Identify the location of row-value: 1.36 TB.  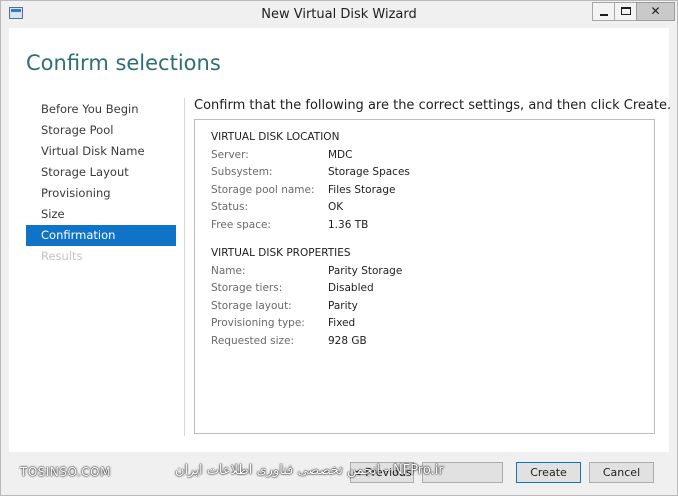
(348, 225).